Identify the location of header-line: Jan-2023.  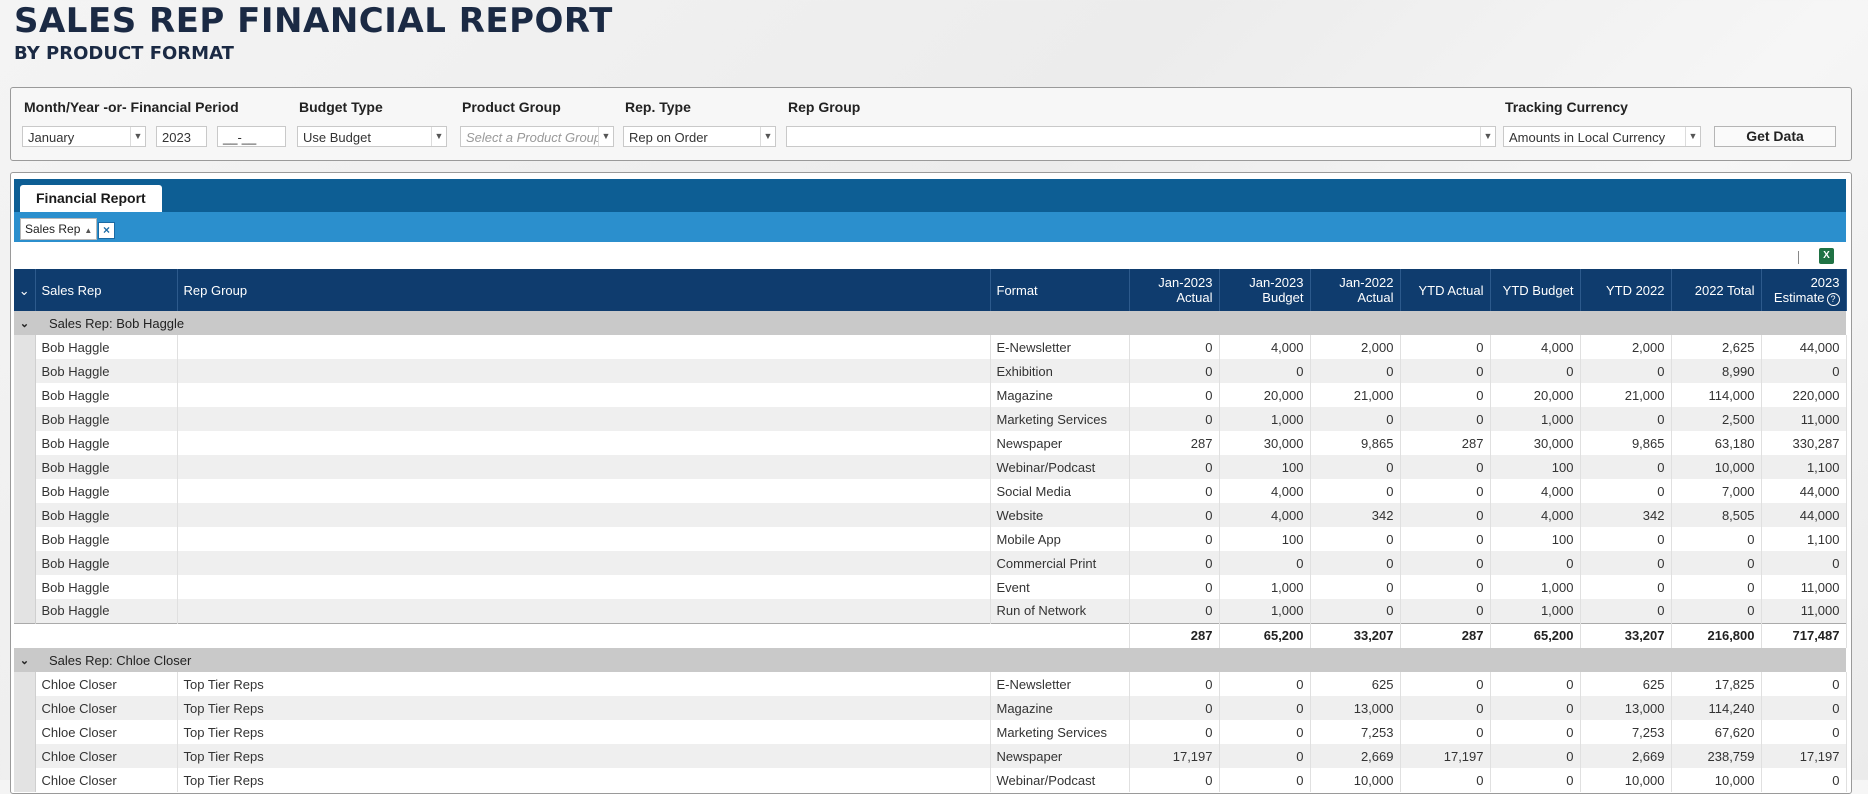
(1276, 282).